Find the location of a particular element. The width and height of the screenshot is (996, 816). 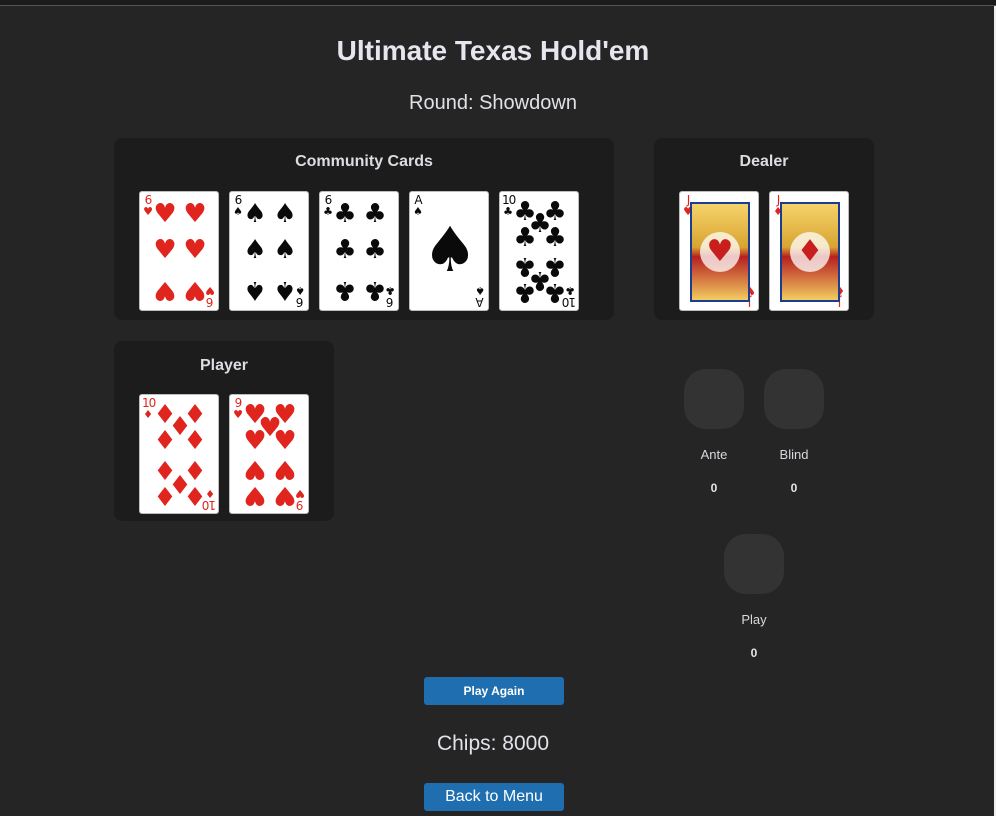

playing-card-10-of-clubs: 10 ♣ 10 ♣ ♣ ♣ ♣ ♣ ♣ ♣ ♣ ♣ ♣ ♣ is located at coordinates (539, 251).